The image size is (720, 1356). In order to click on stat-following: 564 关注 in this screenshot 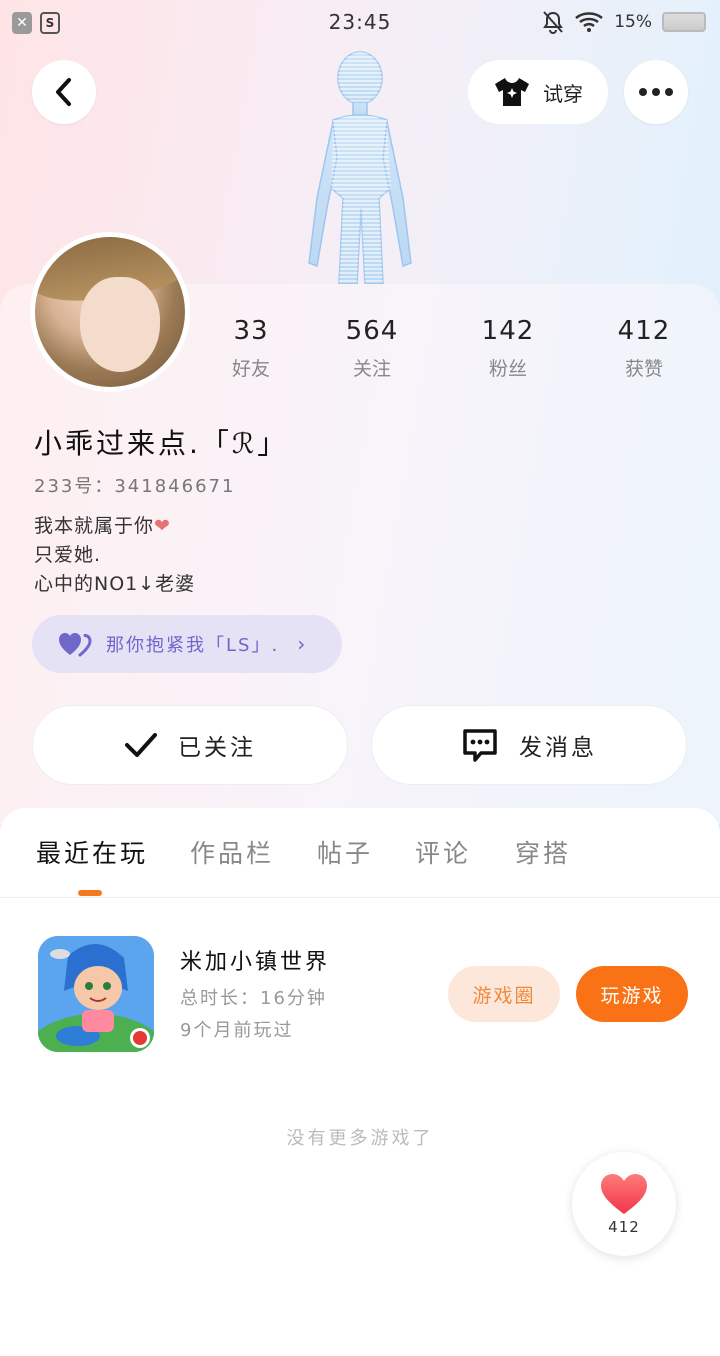, I will do `click(372, 348)`.